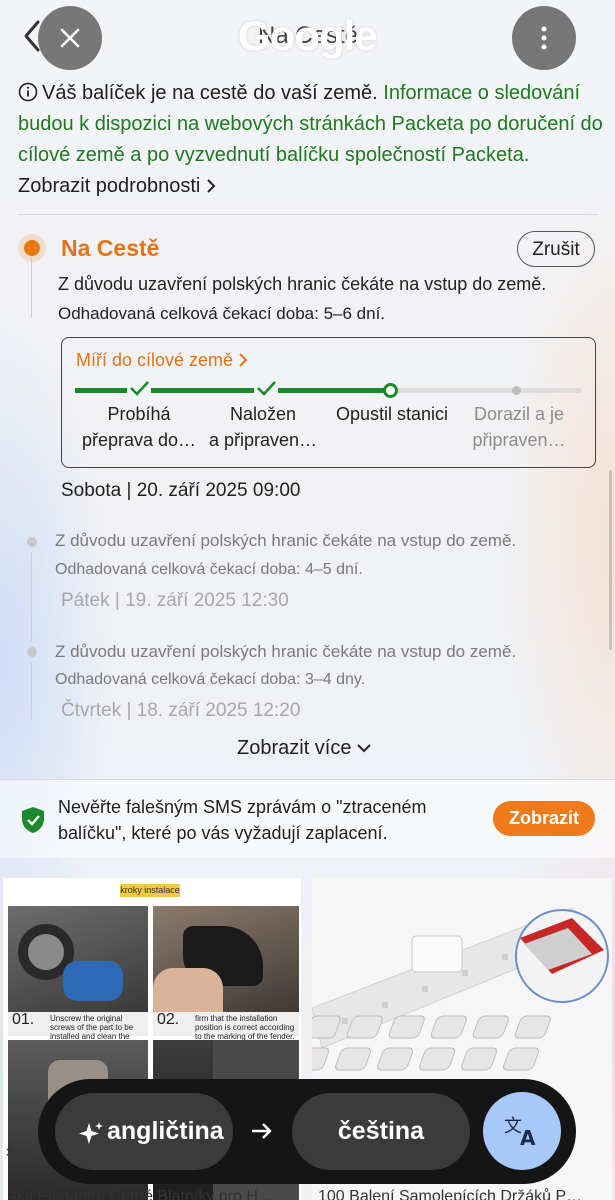  What do you see at coordinates (304, 748) in the screenshot?
I see `show-more-button: Zobrazit více` at bounding box center [304, 748].